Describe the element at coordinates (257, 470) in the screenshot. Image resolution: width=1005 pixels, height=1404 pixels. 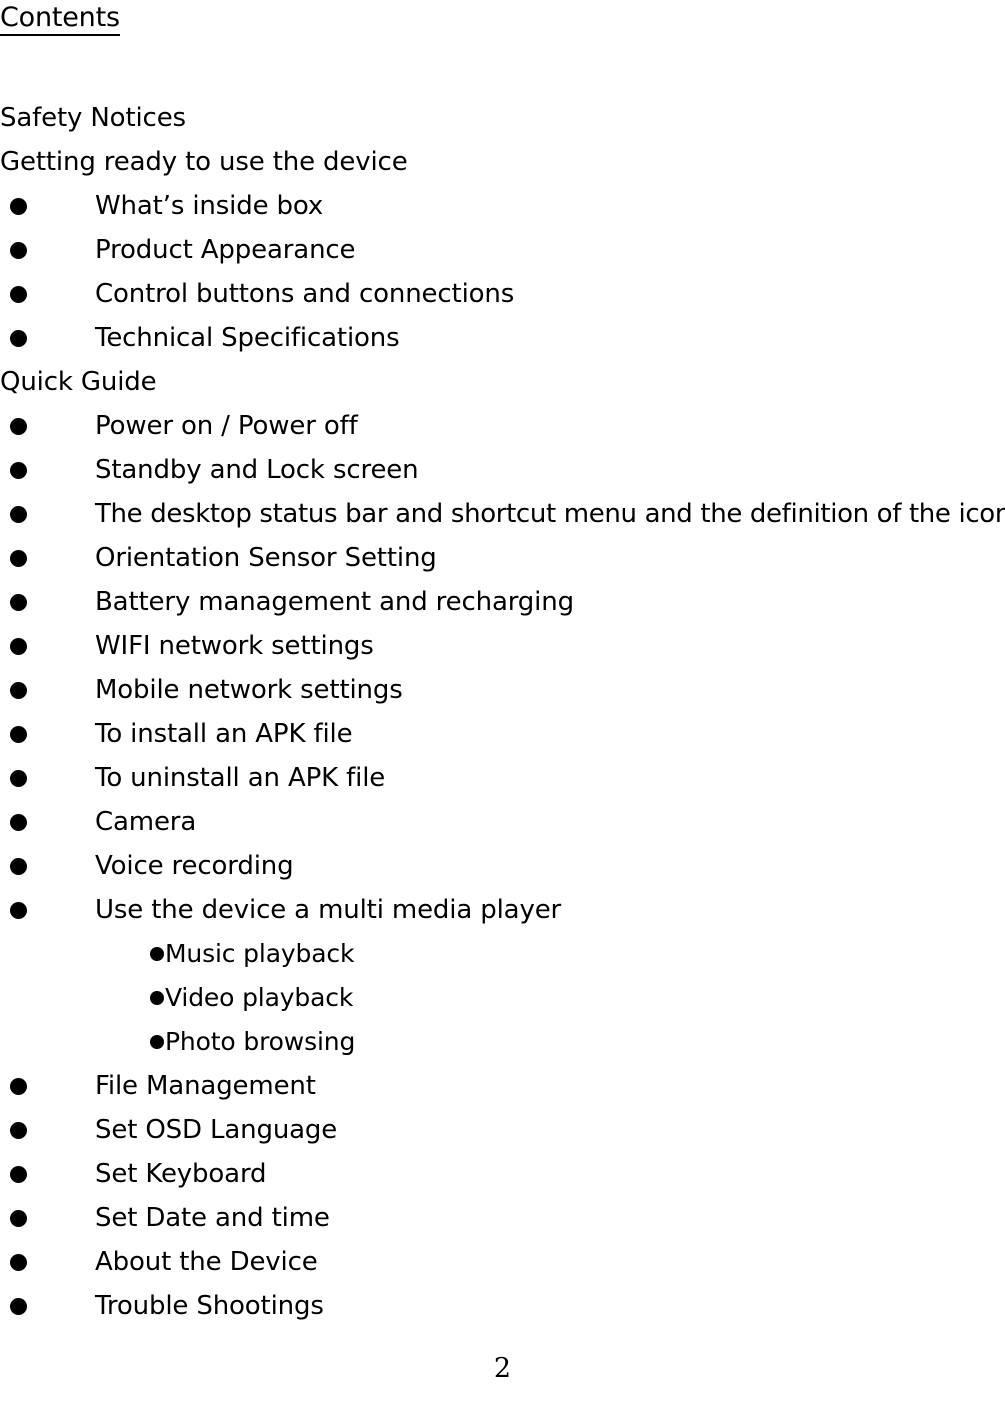
I see `toc-item-label: Standby and Lock screen` at that location.